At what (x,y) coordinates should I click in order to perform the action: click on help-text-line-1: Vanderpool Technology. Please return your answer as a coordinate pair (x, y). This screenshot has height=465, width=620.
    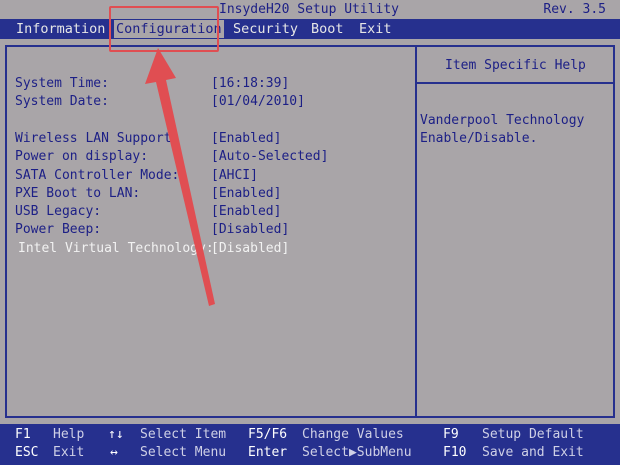
    Looking at the image, I should click on (502, 120).